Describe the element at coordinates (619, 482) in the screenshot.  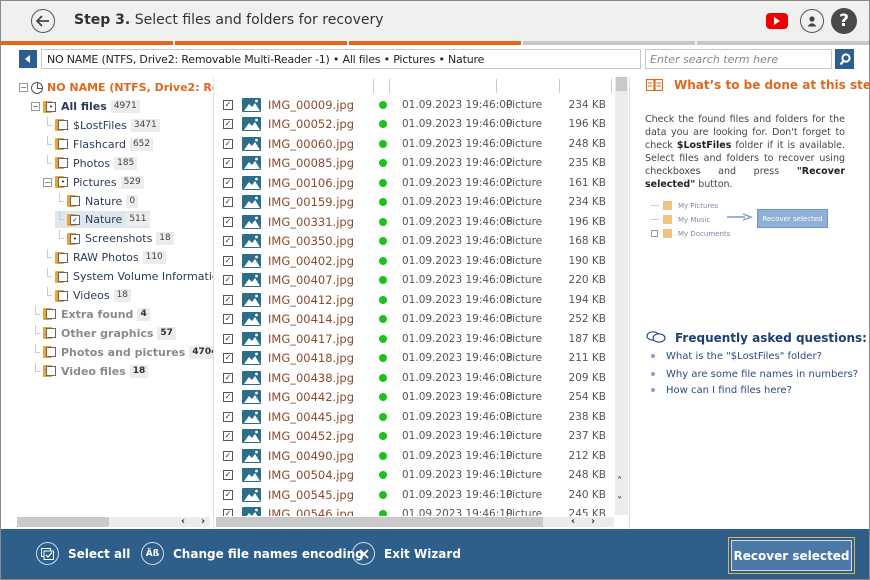
I see `scroll-up-icon: ˄` at that location.